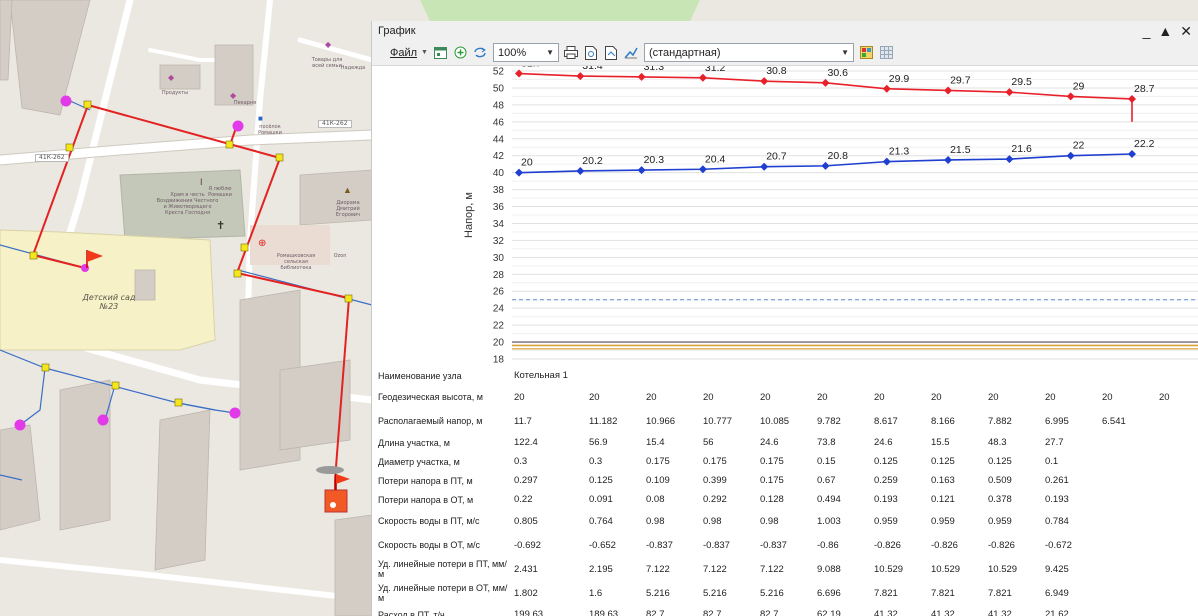 Image resolution: width=1198 pixels, height=616 pixels. What do you see at coordinates (245, 103) in the screenshot?
I see `bakery-label: Пекарня` at bounding box center [245, 103].